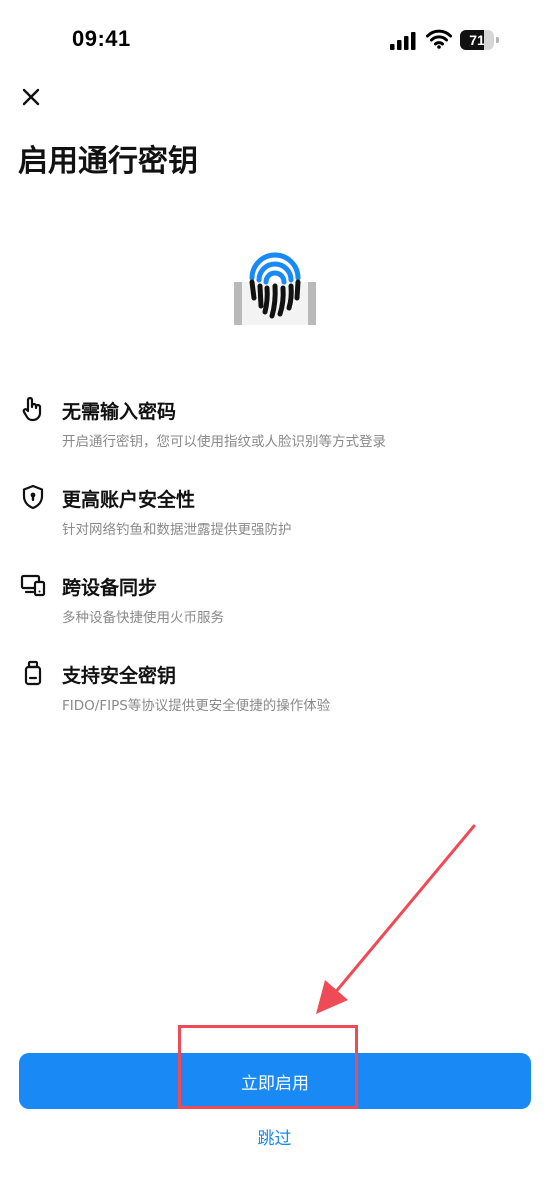  What do you see at coordinates (33, 497) in the screenshot?
I see `shield-lock-icon` at bounding box center [33, 497].